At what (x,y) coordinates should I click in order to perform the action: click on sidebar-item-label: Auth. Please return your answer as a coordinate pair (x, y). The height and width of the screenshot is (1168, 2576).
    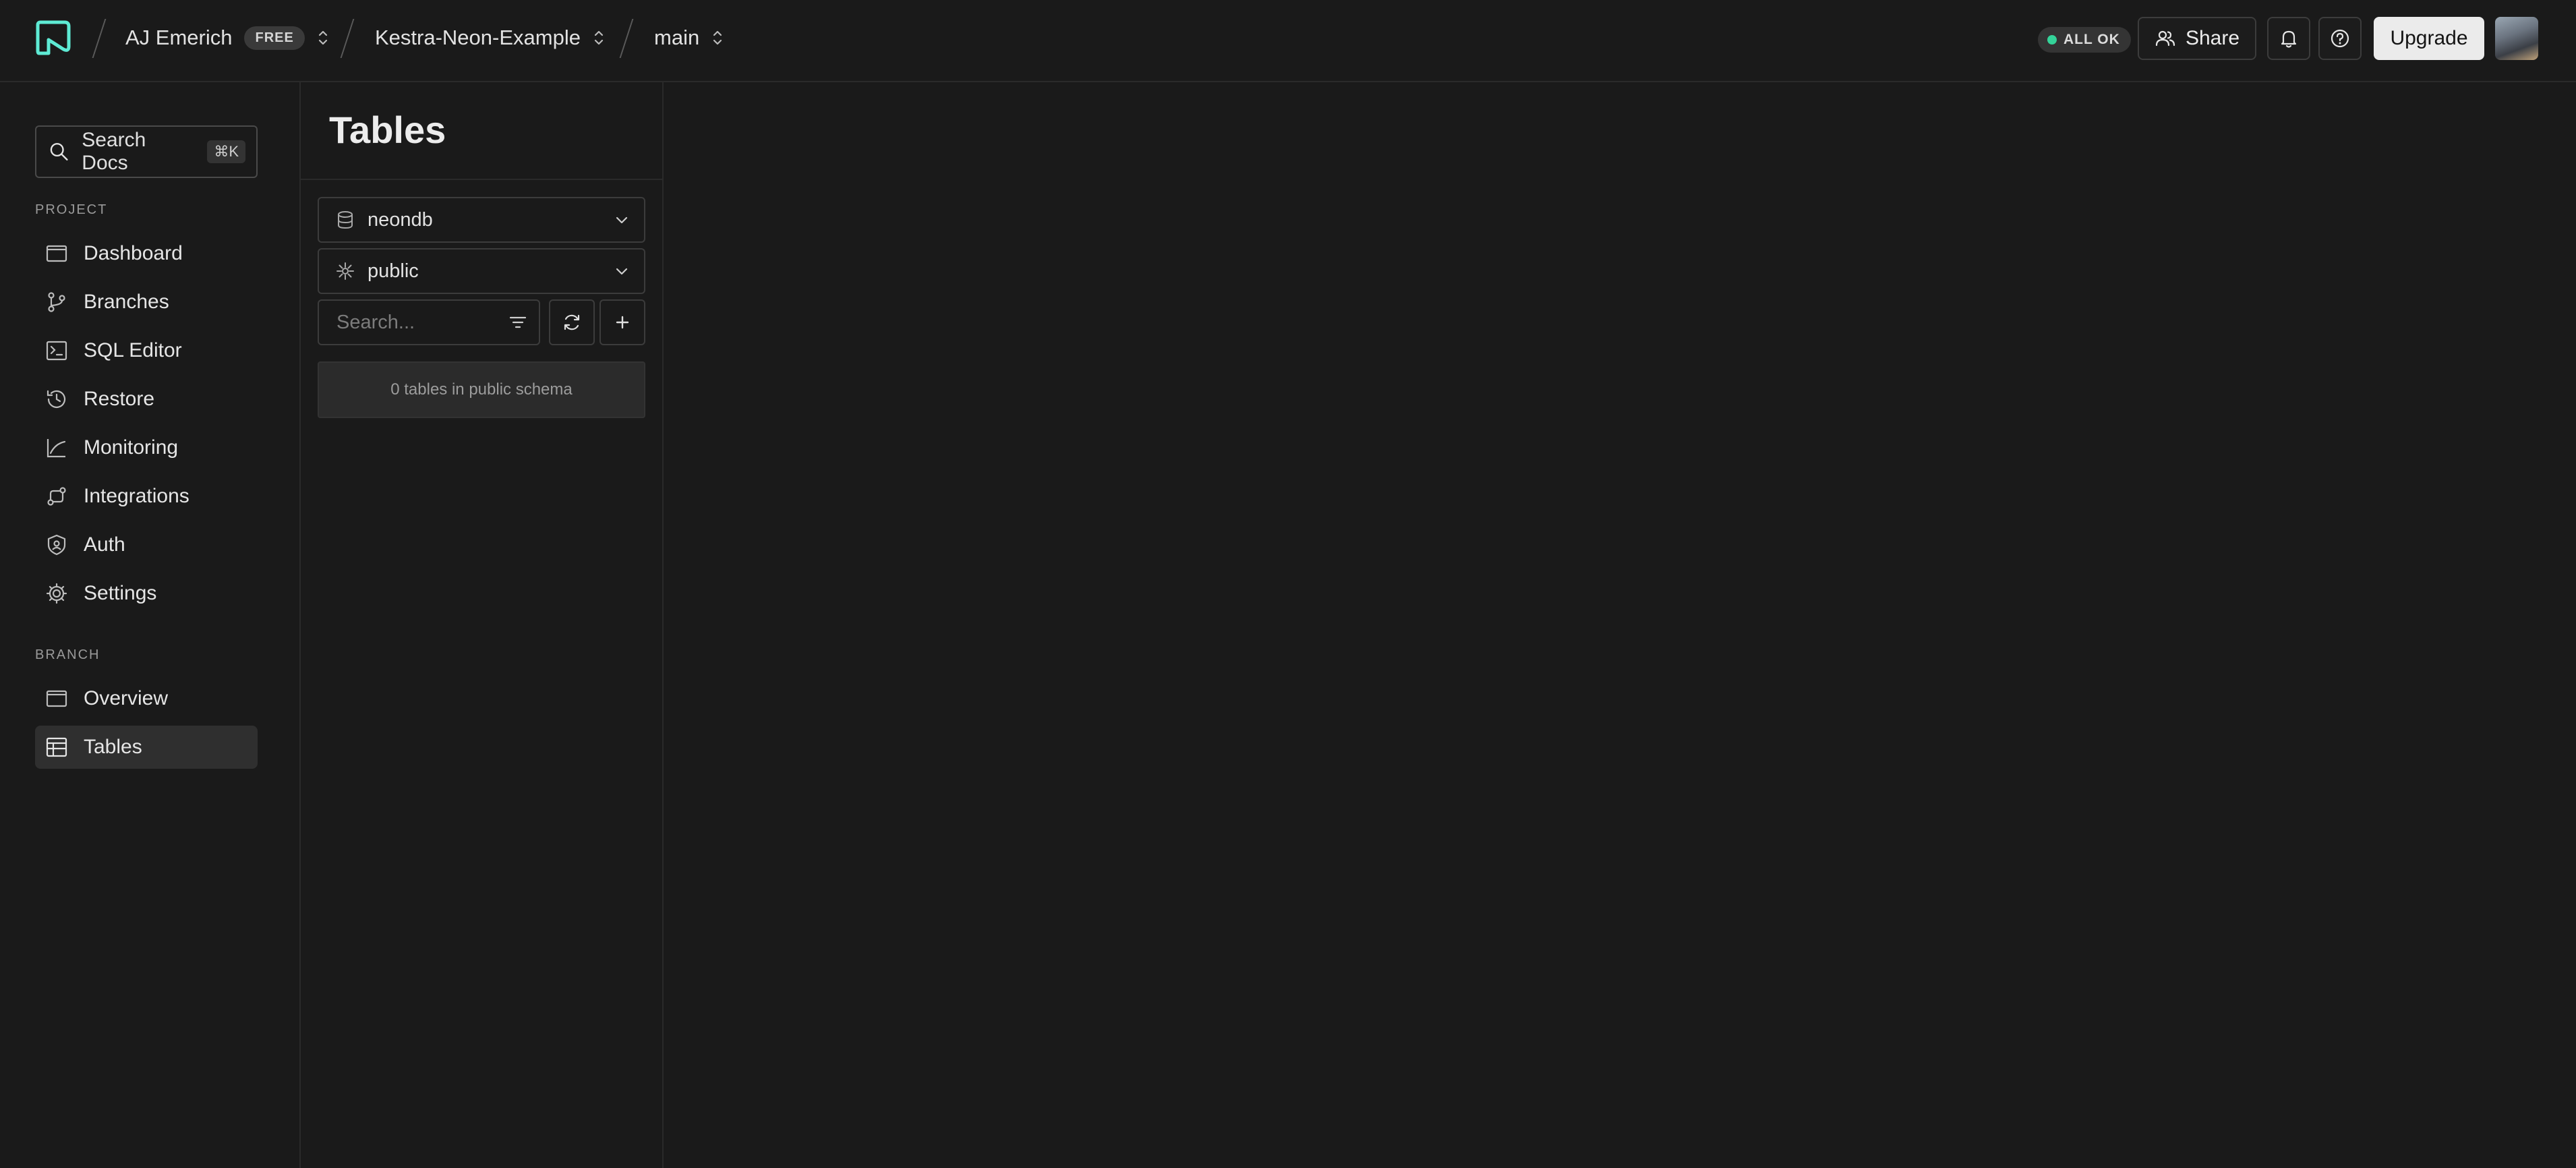
    Looking at the image, I should click on (104, 545).